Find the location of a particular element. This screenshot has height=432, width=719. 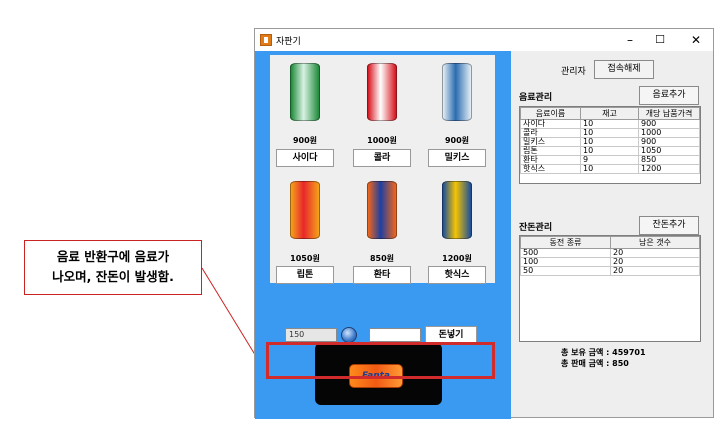

add-change-button: 잔돈추가 is located at coordinates (669, 225).